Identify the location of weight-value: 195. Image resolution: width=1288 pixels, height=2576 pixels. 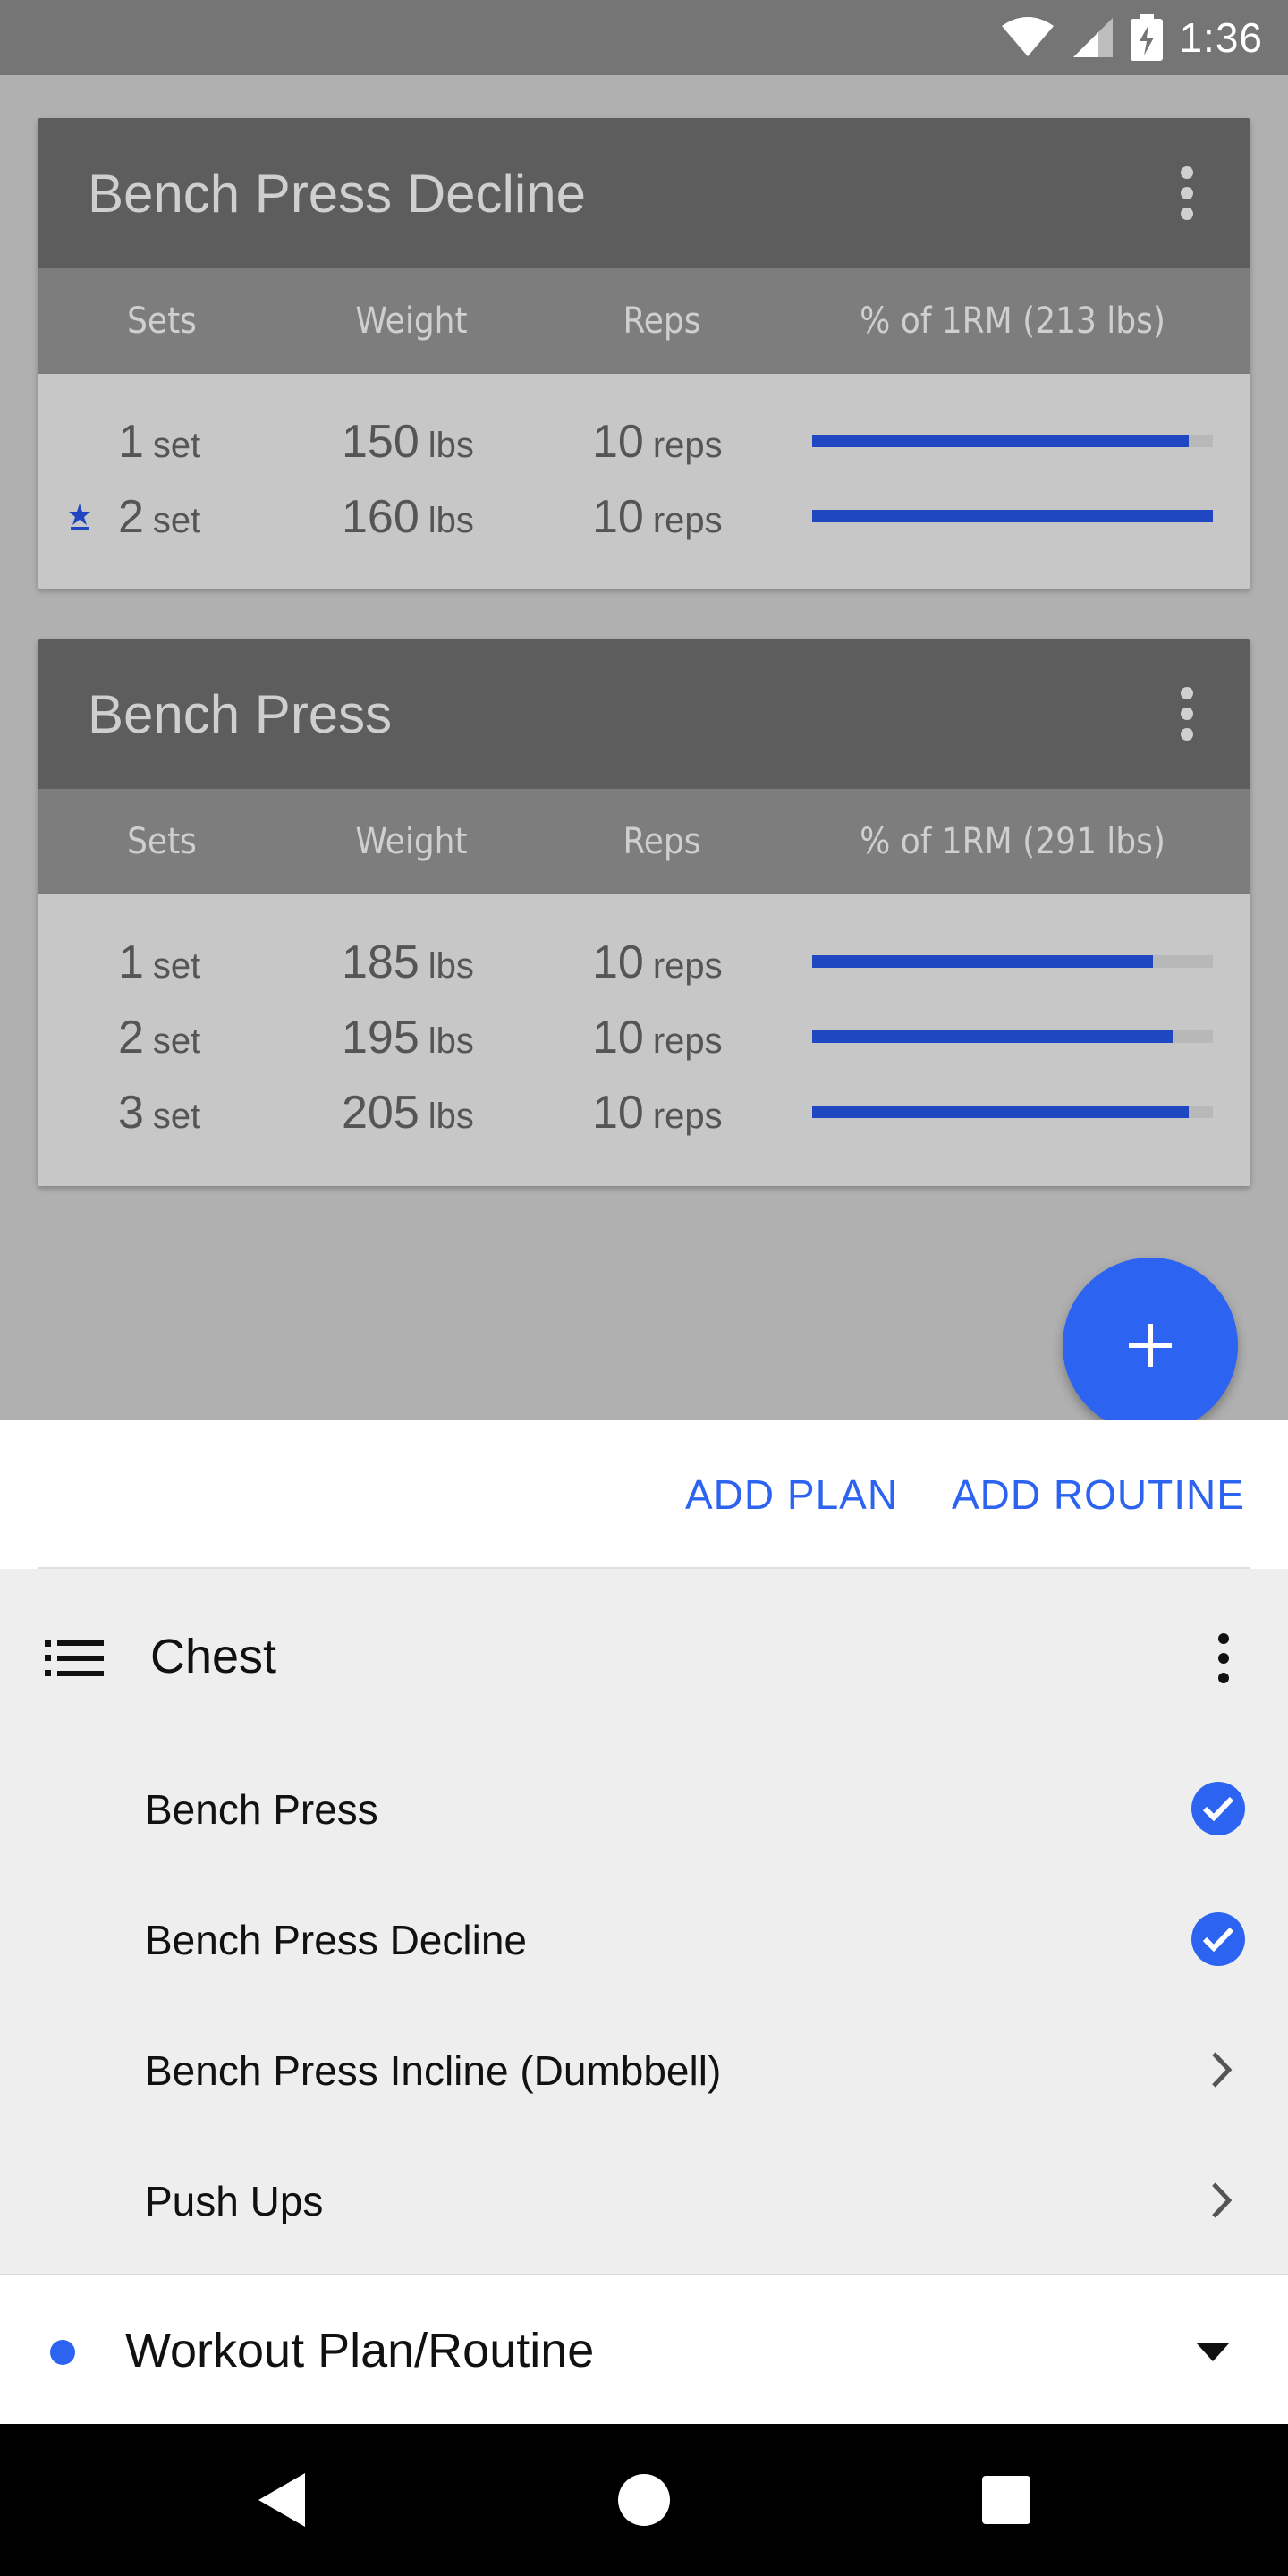
(380, 1037).